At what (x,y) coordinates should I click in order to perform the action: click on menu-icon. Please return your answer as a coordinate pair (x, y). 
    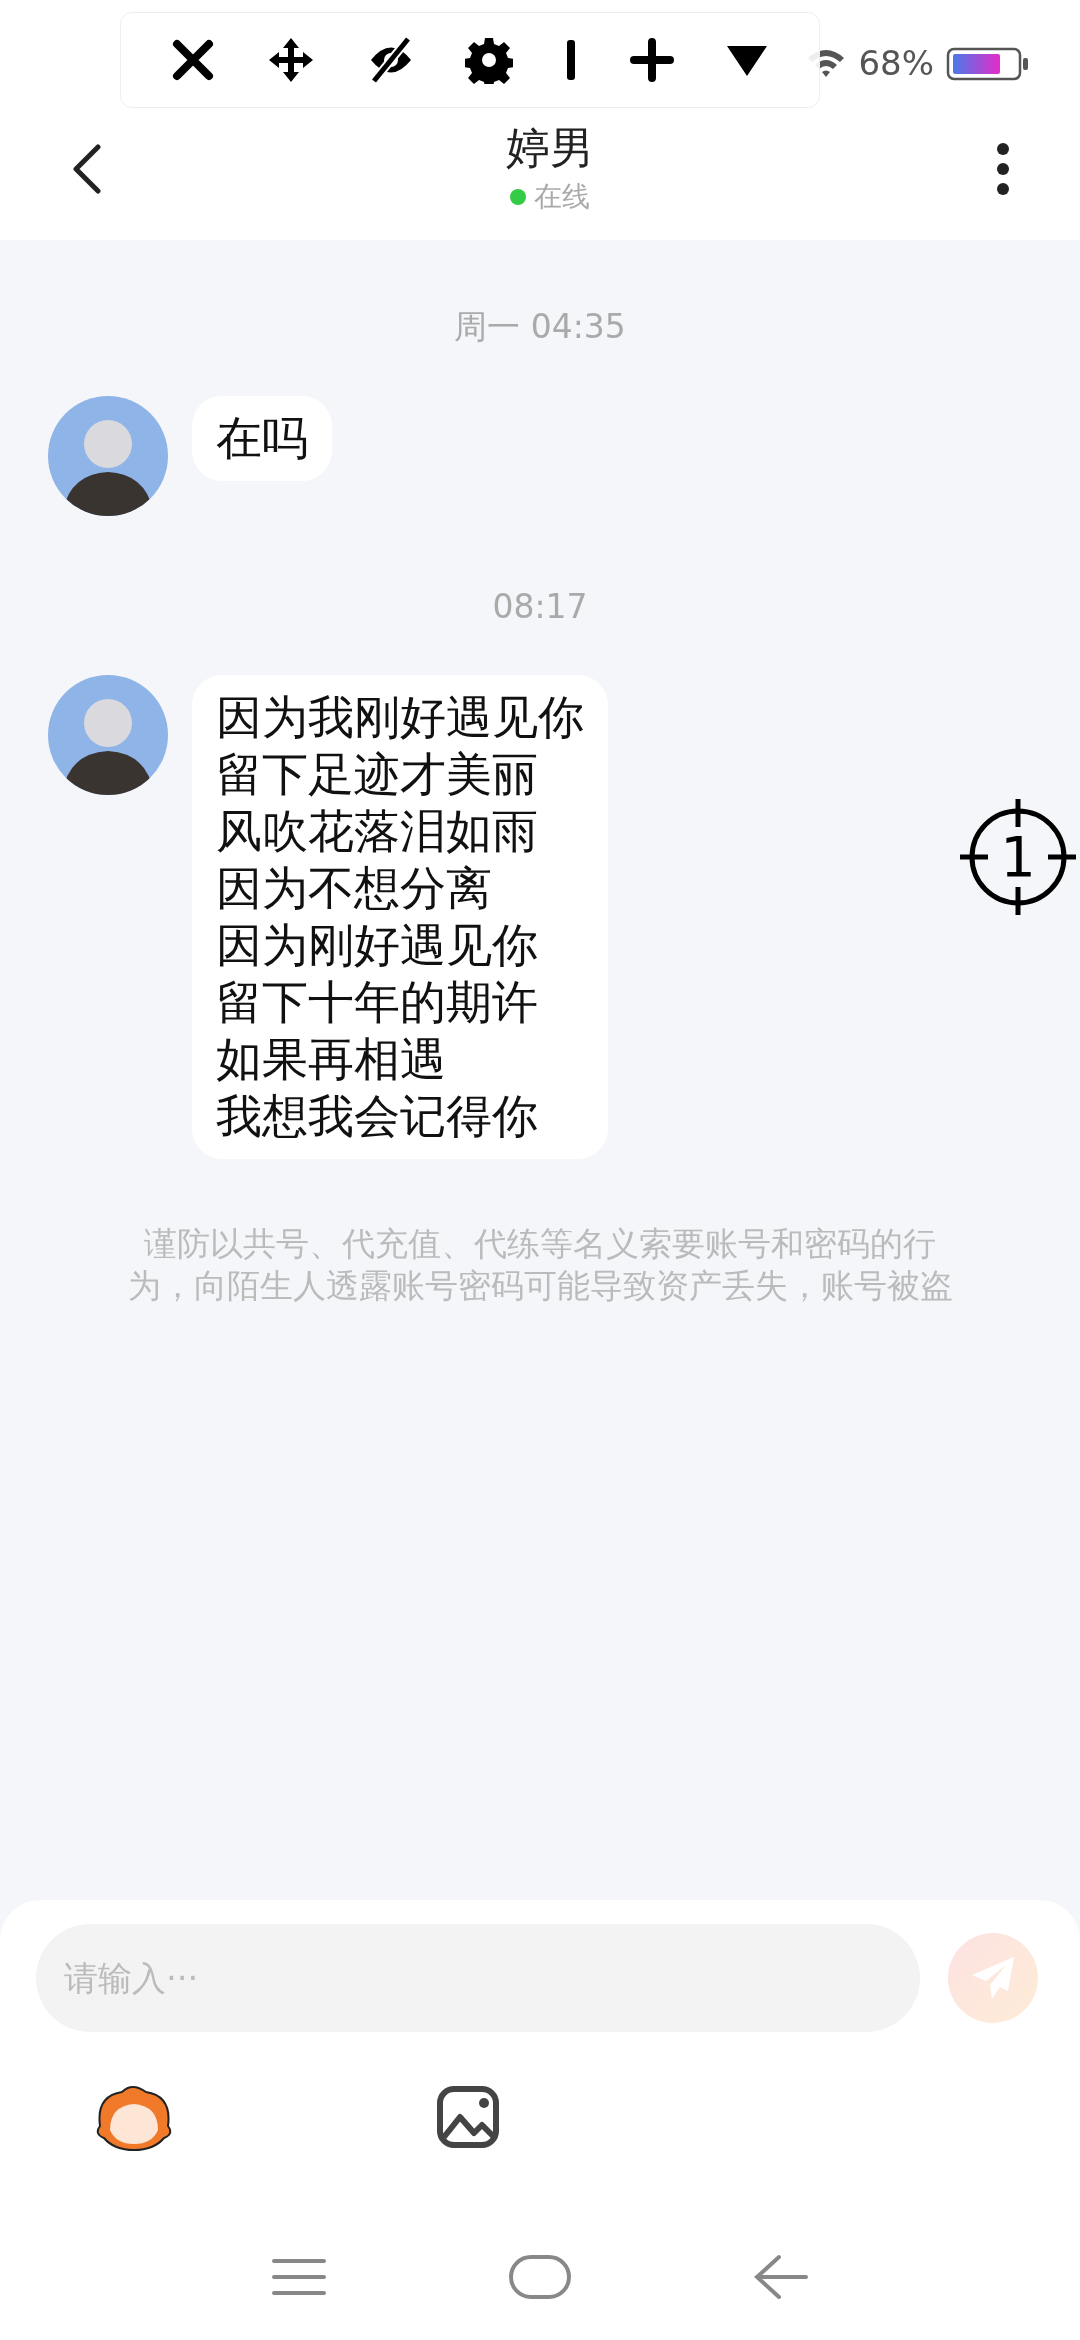
    Looking at the image, I should click on (298, 2277).